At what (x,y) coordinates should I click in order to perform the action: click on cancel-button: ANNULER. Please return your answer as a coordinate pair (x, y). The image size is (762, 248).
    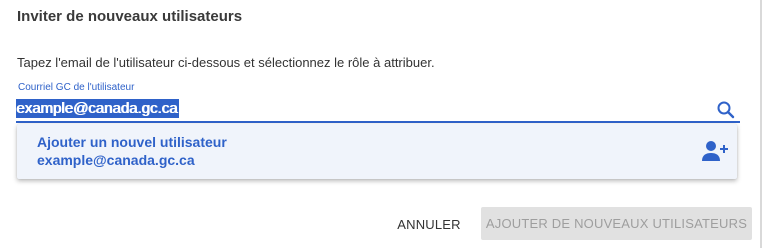
    Looking at the image, I should click on (429, 224).